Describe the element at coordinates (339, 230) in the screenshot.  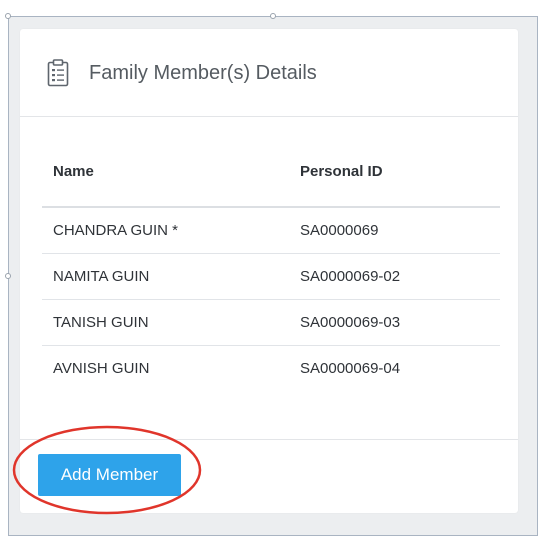
I see `member-personal-id: SA0000069` at that location.